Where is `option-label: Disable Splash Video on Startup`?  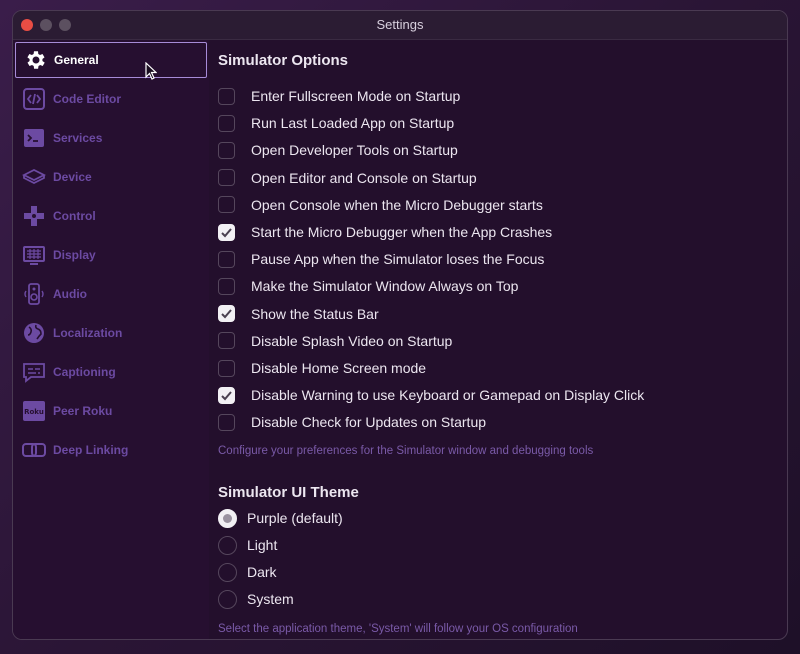
option-label: Disable Splash Video on Startup is located at coordinates (352, 340).